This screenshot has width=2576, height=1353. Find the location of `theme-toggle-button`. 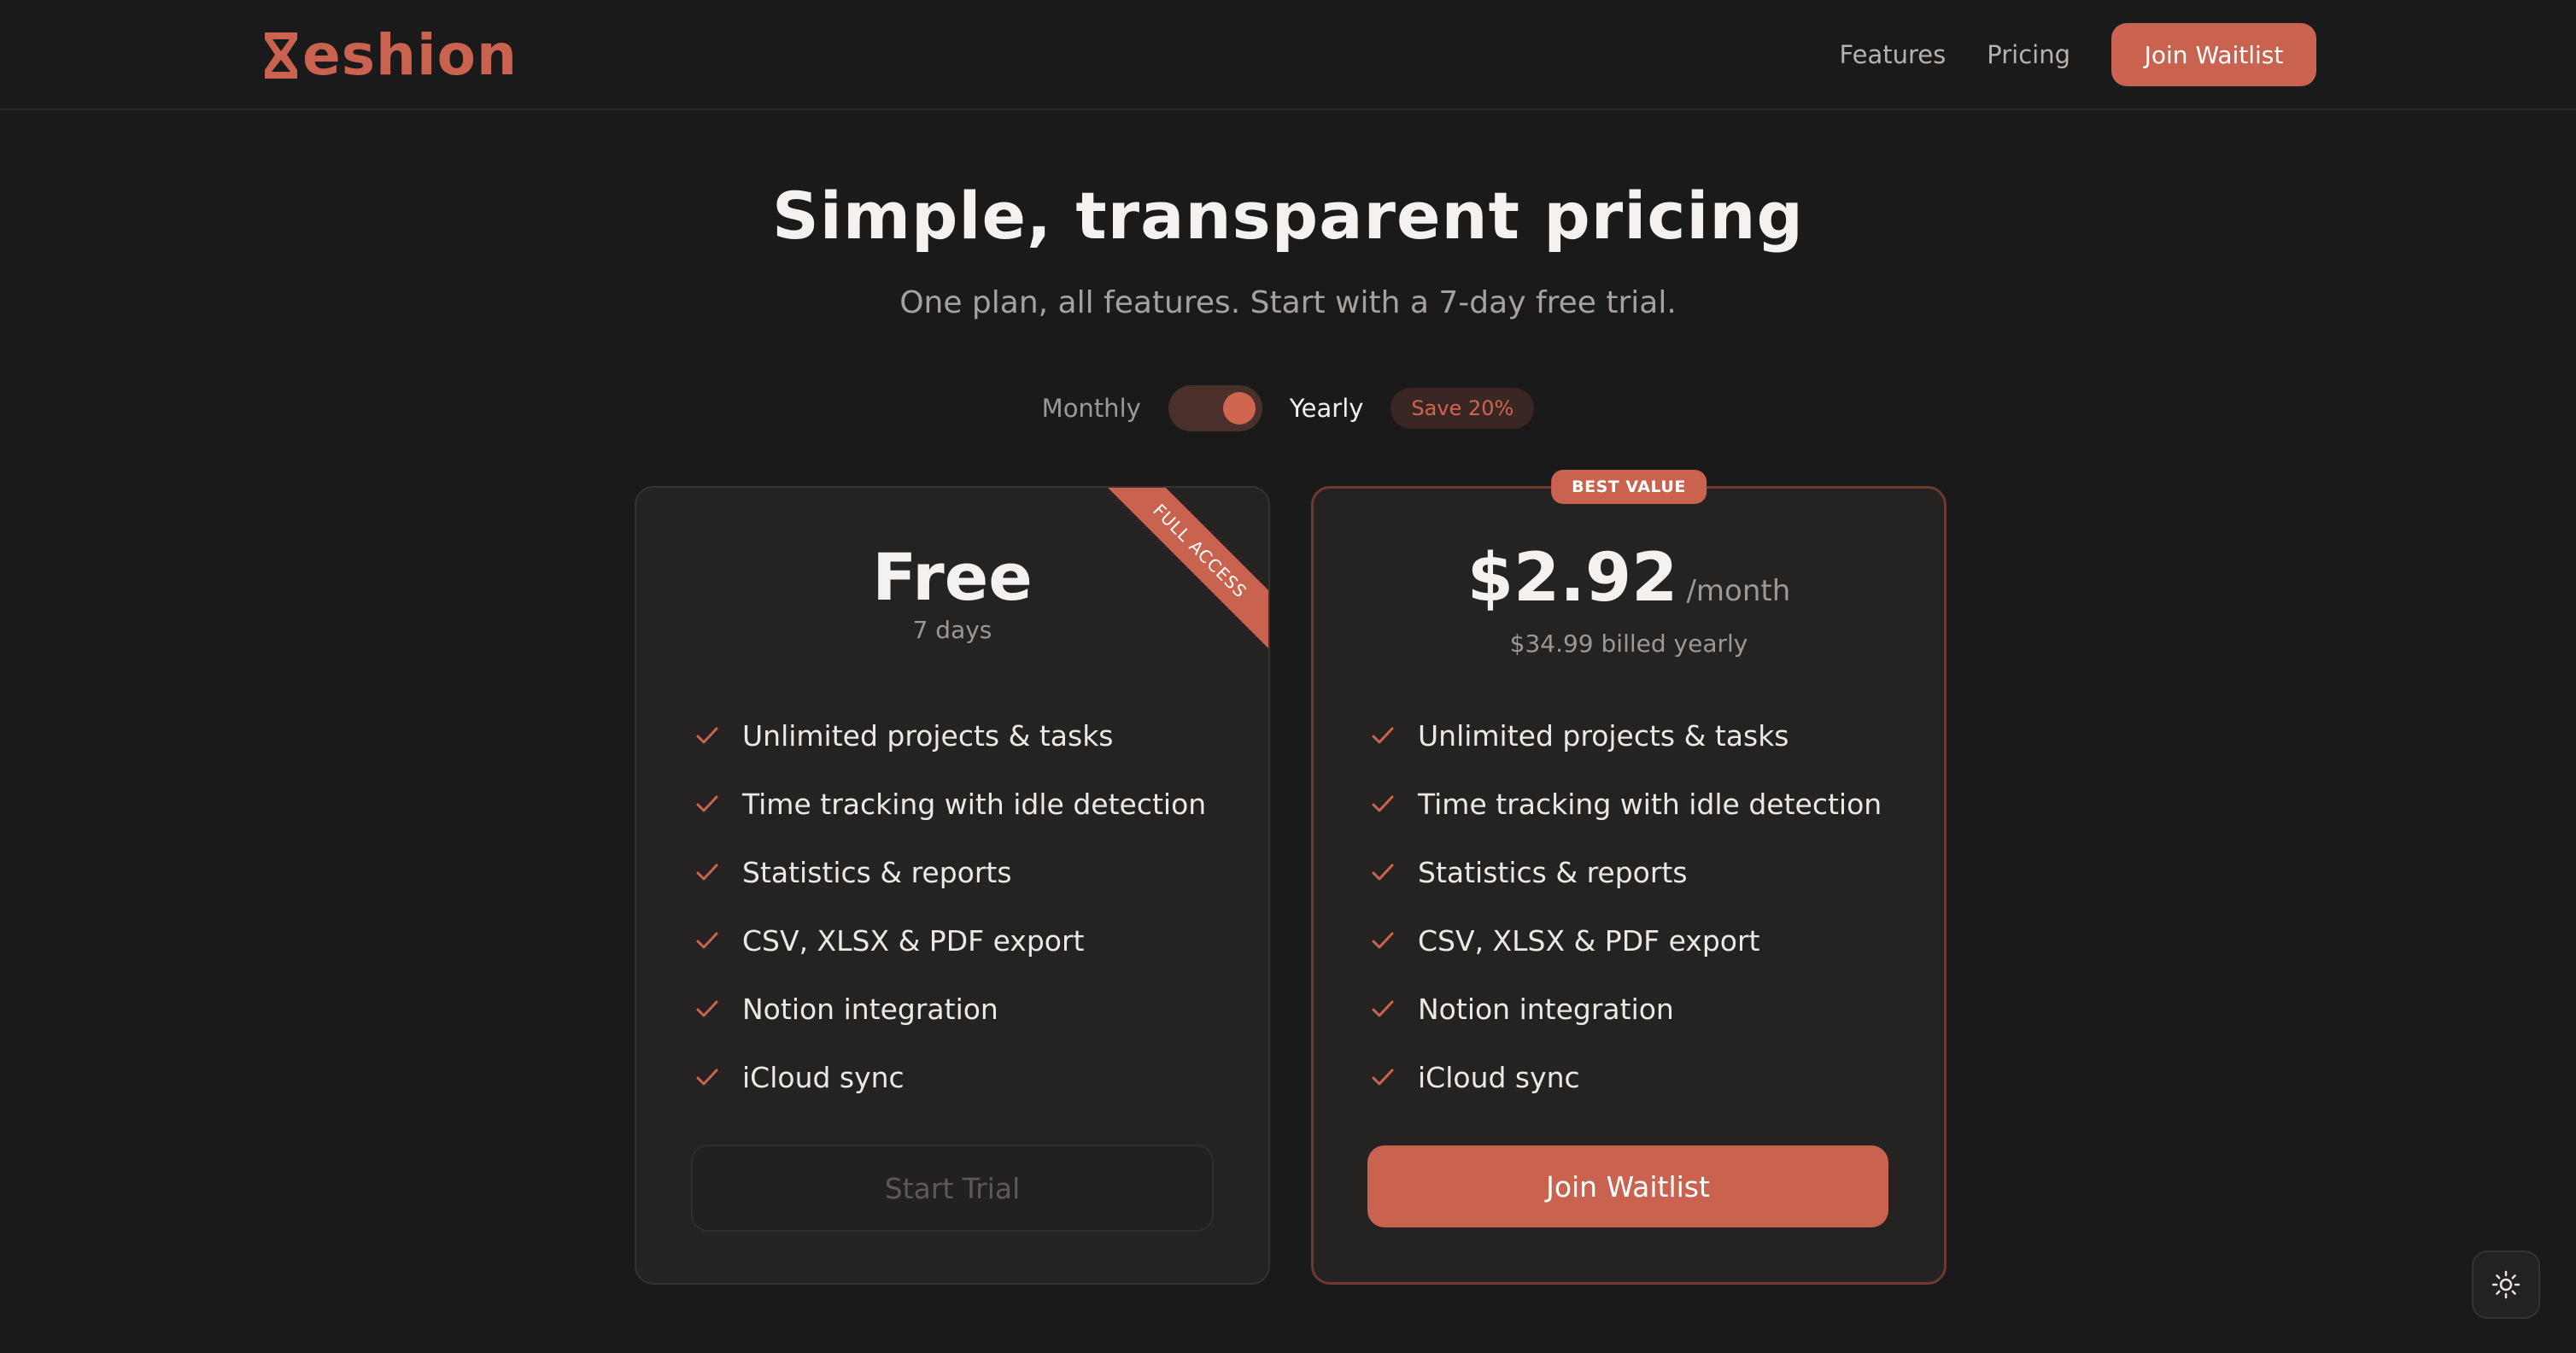

theme-toggle-button is located at coordinates (2506, 1284).